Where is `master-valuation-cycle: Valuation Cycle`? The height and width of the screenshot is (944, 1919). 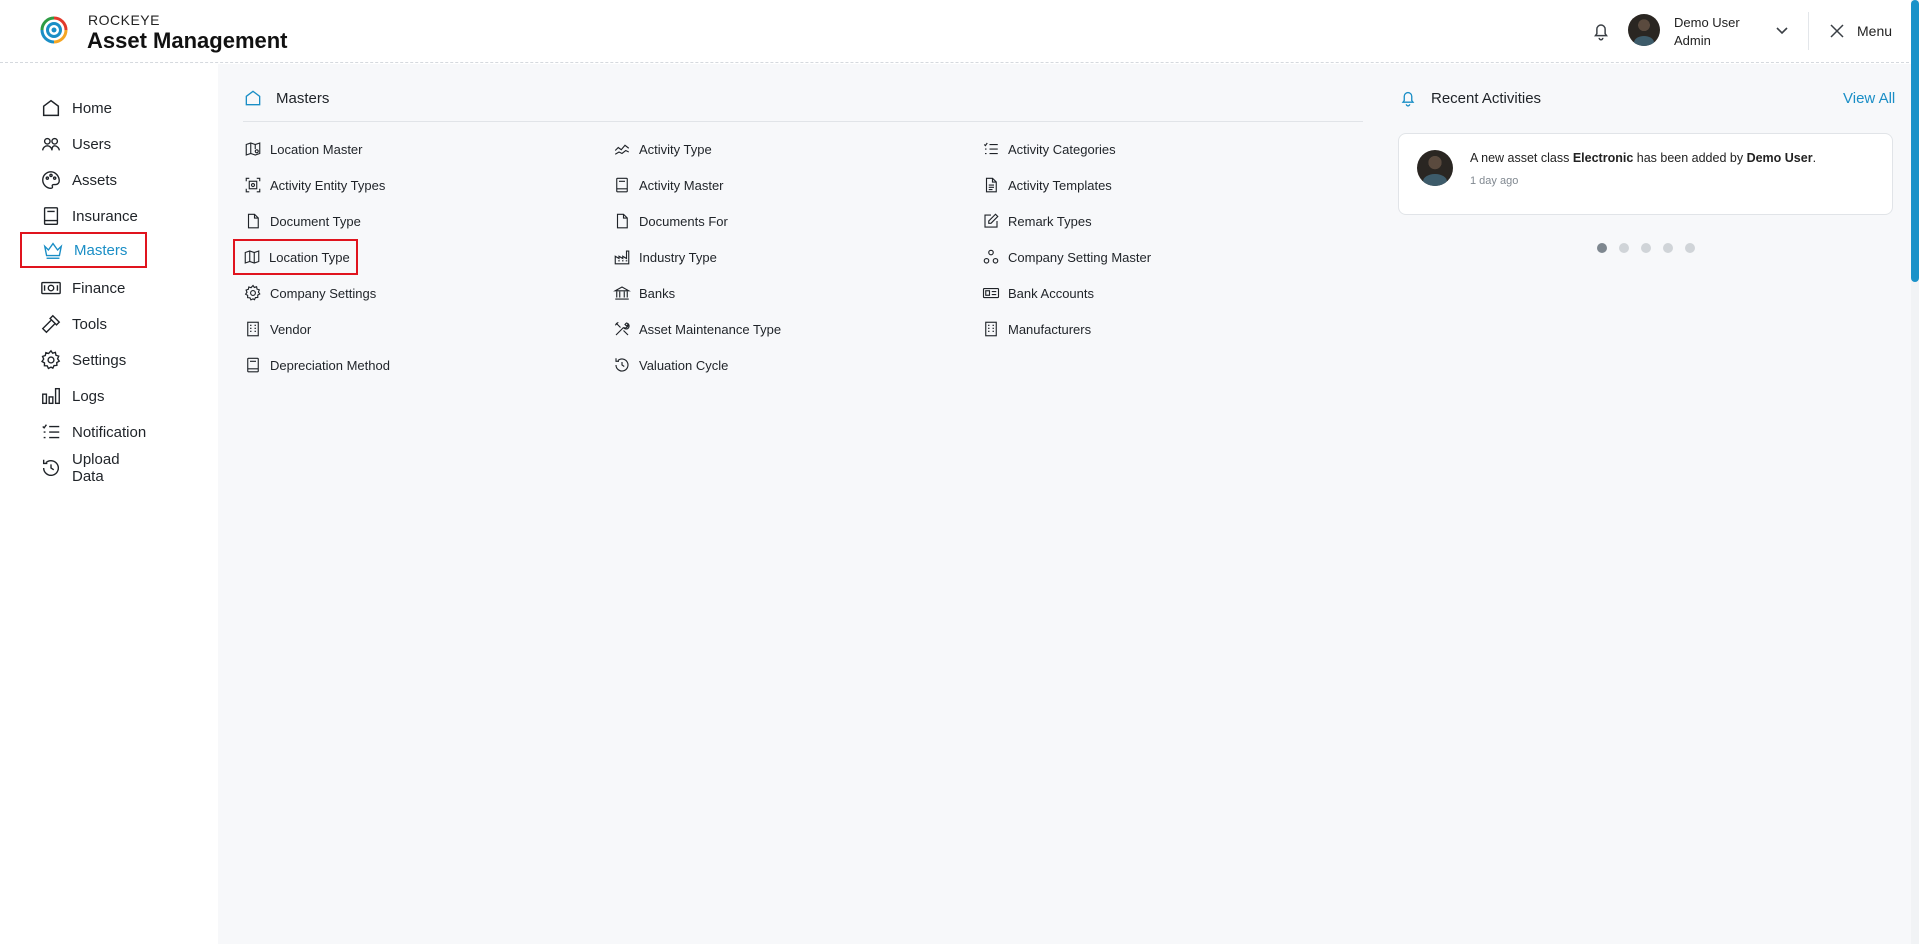 master-valuation-cycle: Valuation Cycle is located at coordinates (670, 365).